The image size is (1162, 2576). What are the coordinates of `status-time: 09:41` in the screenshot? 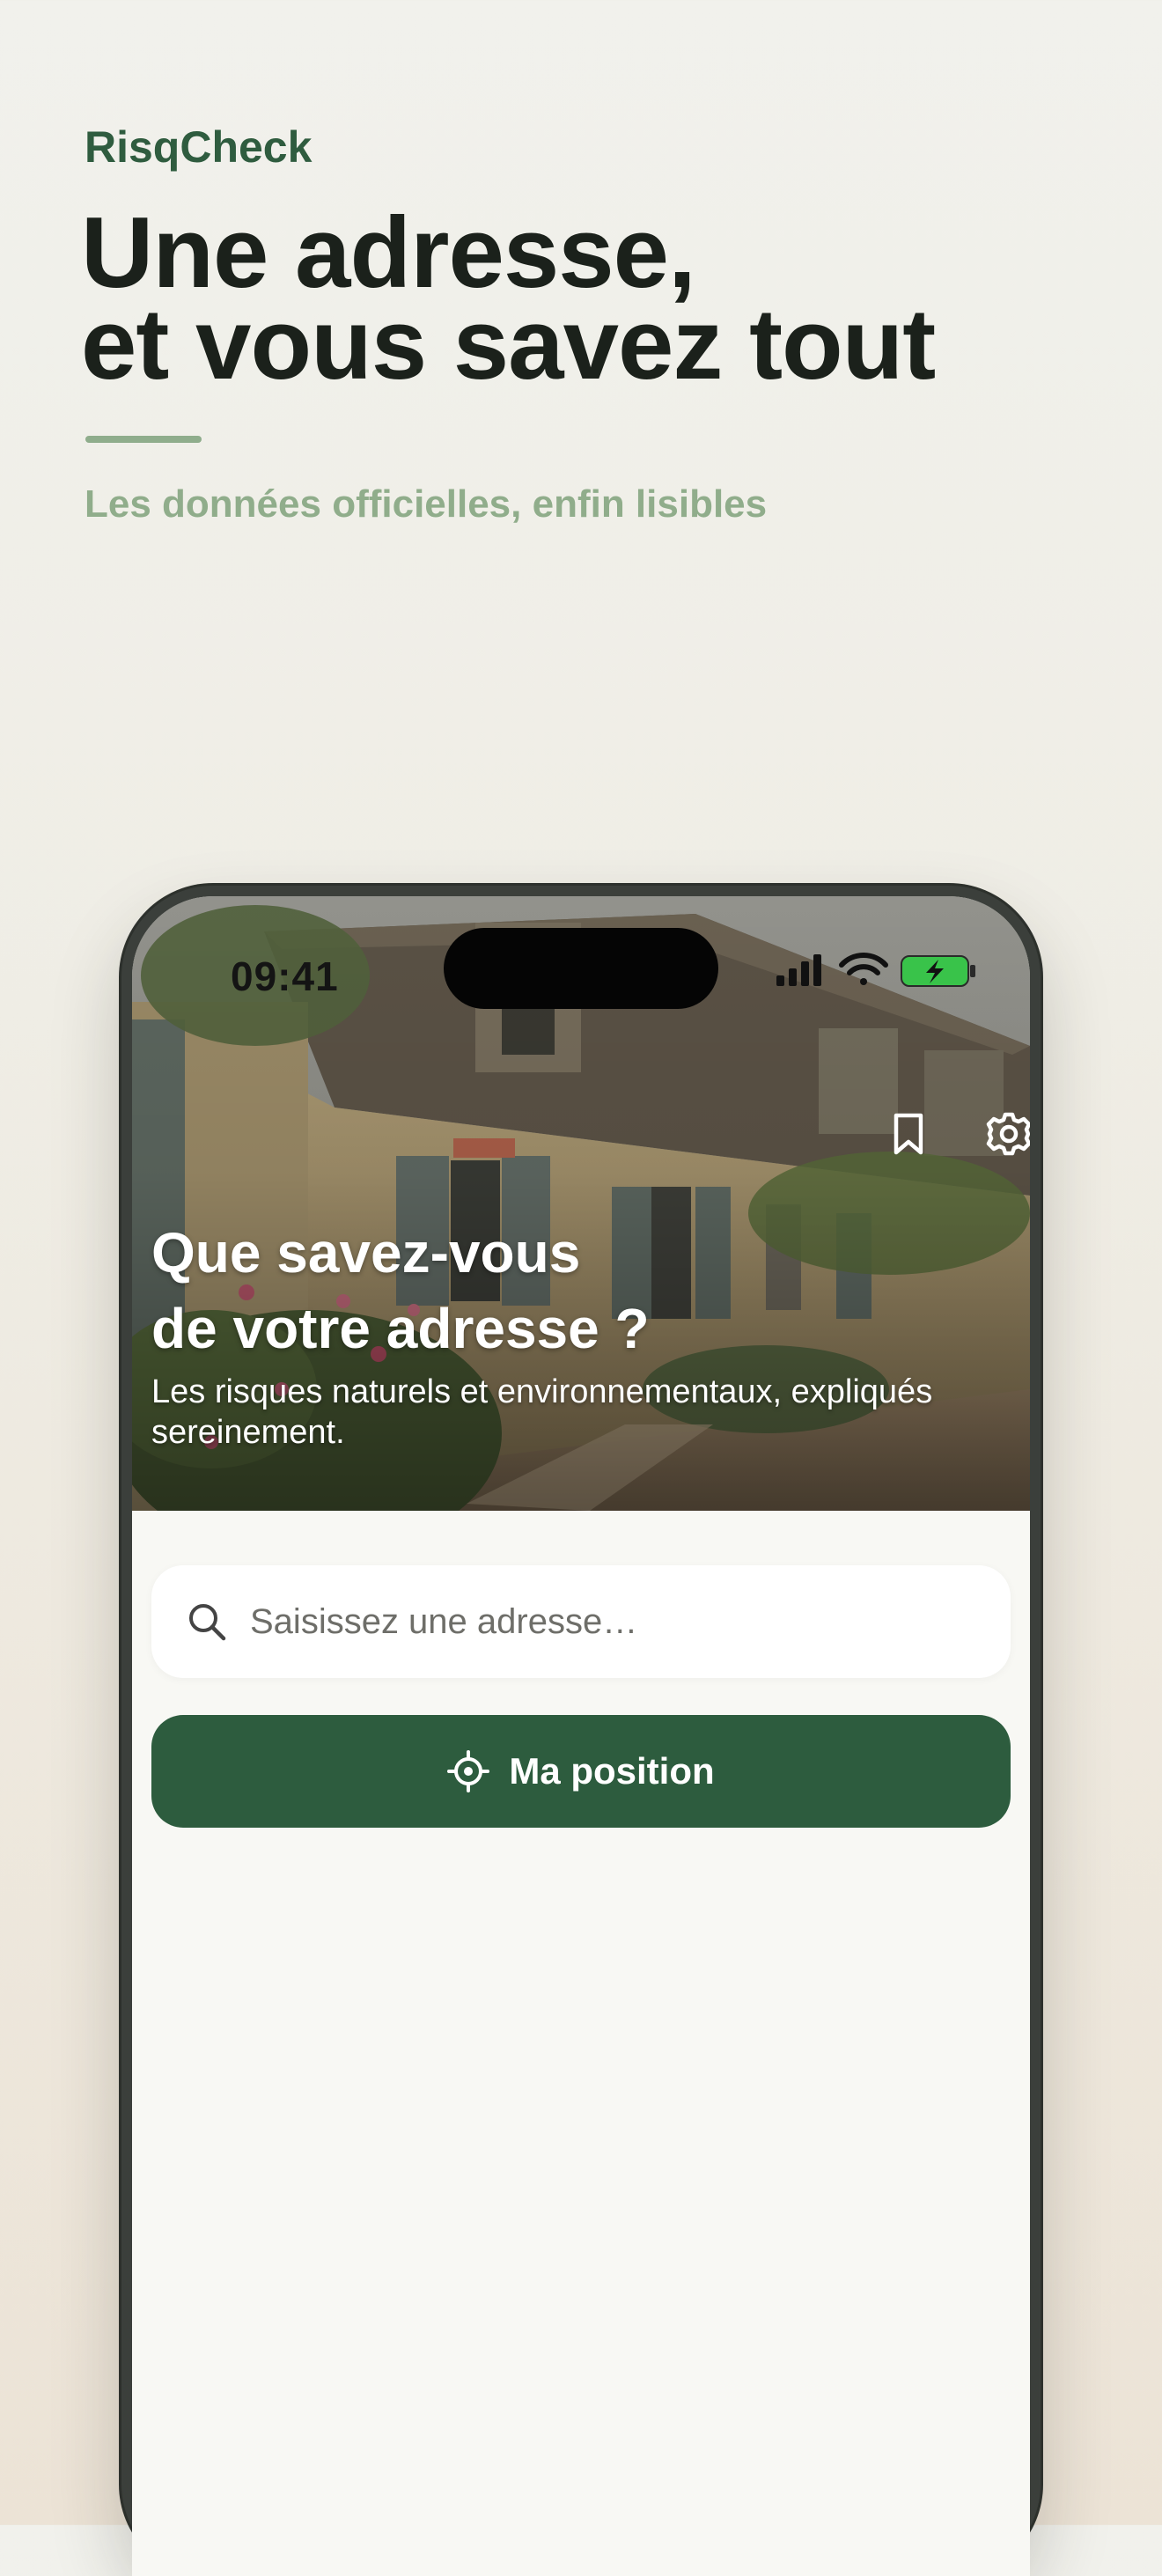 It's located at (285, 976).